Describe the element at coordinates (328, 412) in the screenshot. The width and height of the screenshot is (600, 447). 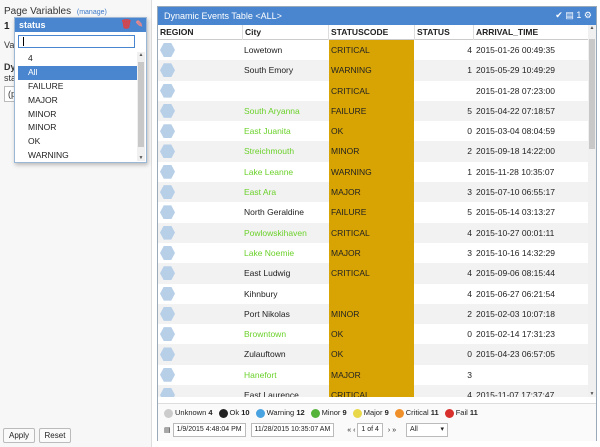
I see `legend-item: Minor 9` at that location.